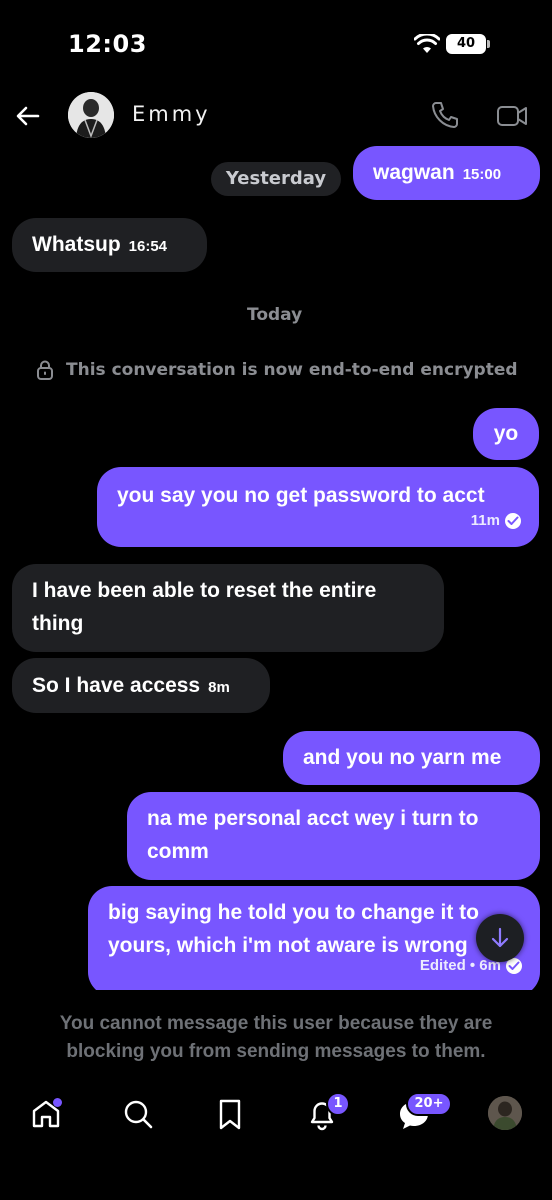 The width and height of the screenshot is (552, 1200). Describe the element at coordinates (512, 116) in the screenshot. I see `video-call-icon` at that location.